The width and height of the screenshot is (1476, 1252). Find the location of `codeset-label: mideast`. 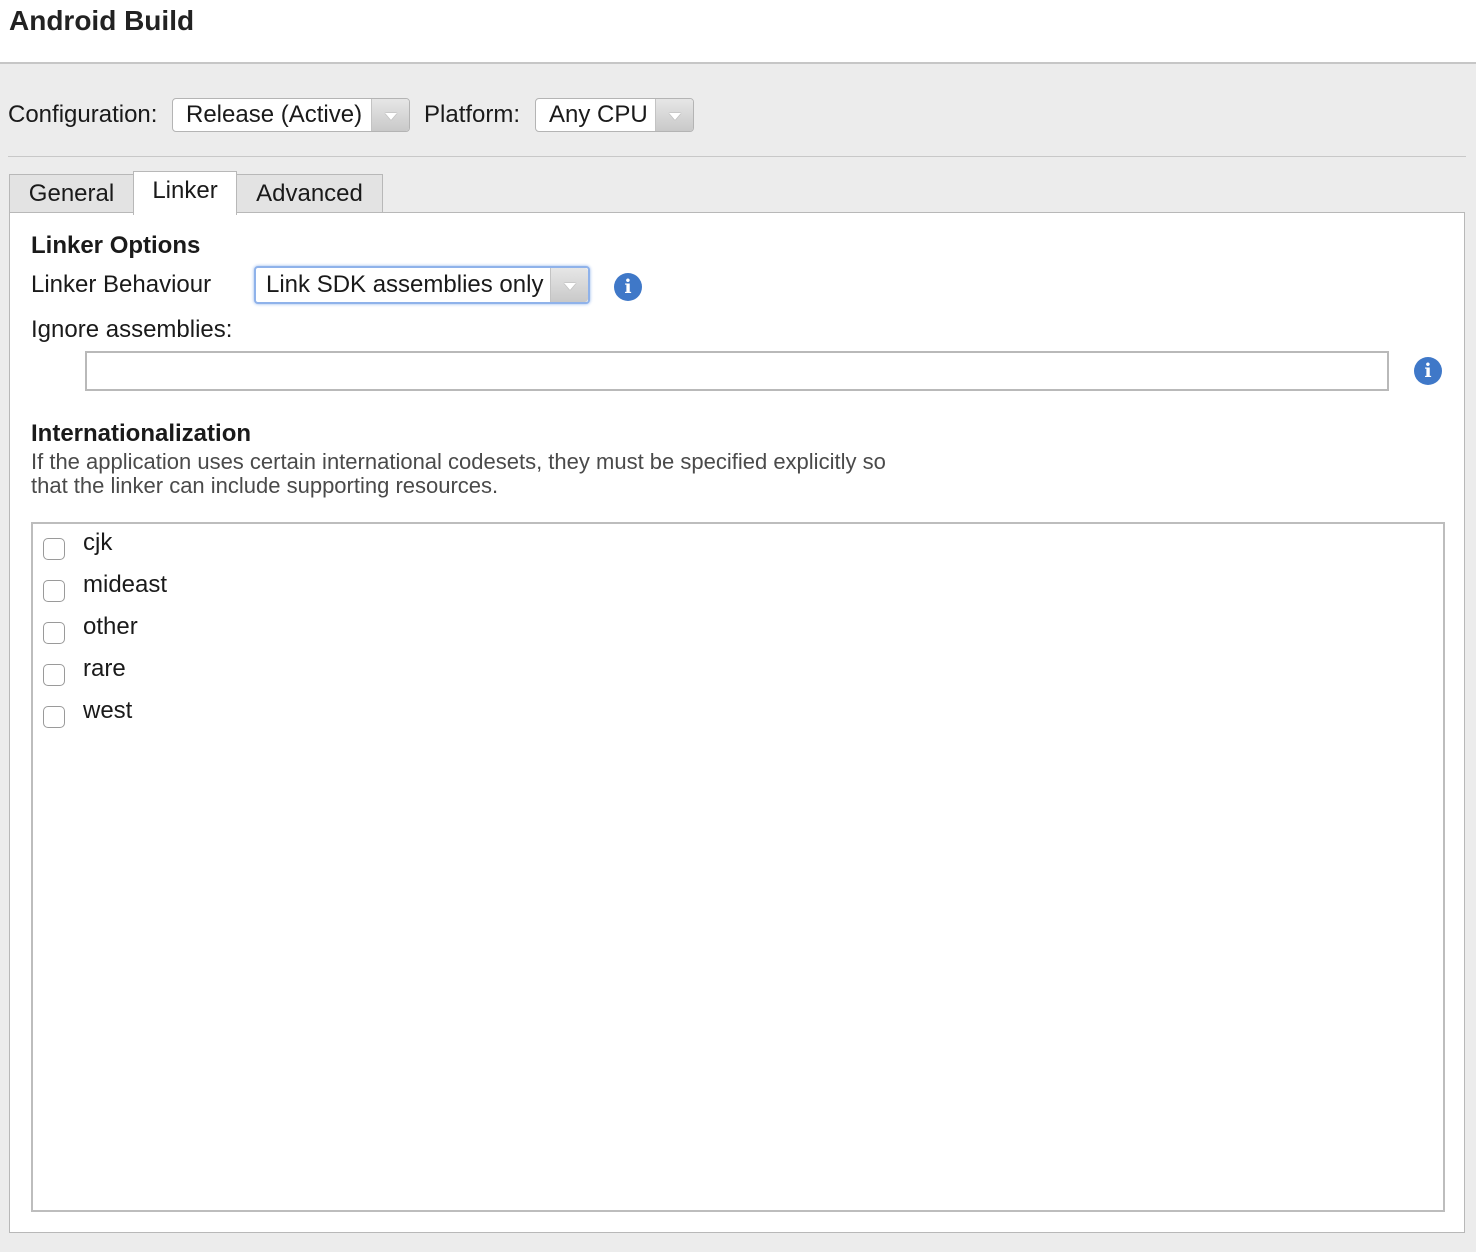

codeset-label: mideast is located at coordinates (125, 584).